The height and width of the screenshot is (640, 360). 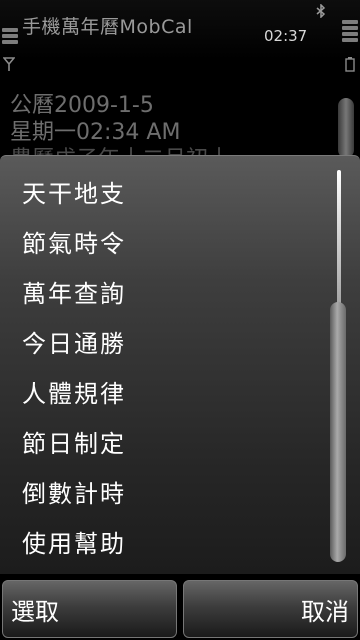 What do you see at coordinates (270, 609) in the screenshot?
I see `cancel-button: 取消` at bounding box center [270, 609].